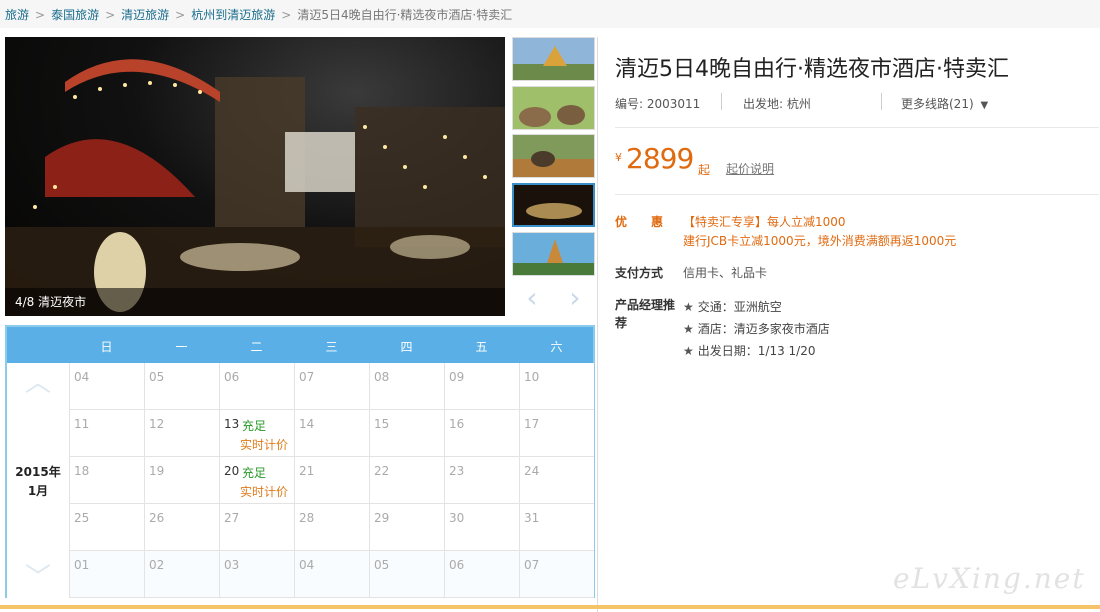  What do you see at coordinates (532, 424) in the screenshot?
I see `day-number: 17` at bounding box center [532, 424].